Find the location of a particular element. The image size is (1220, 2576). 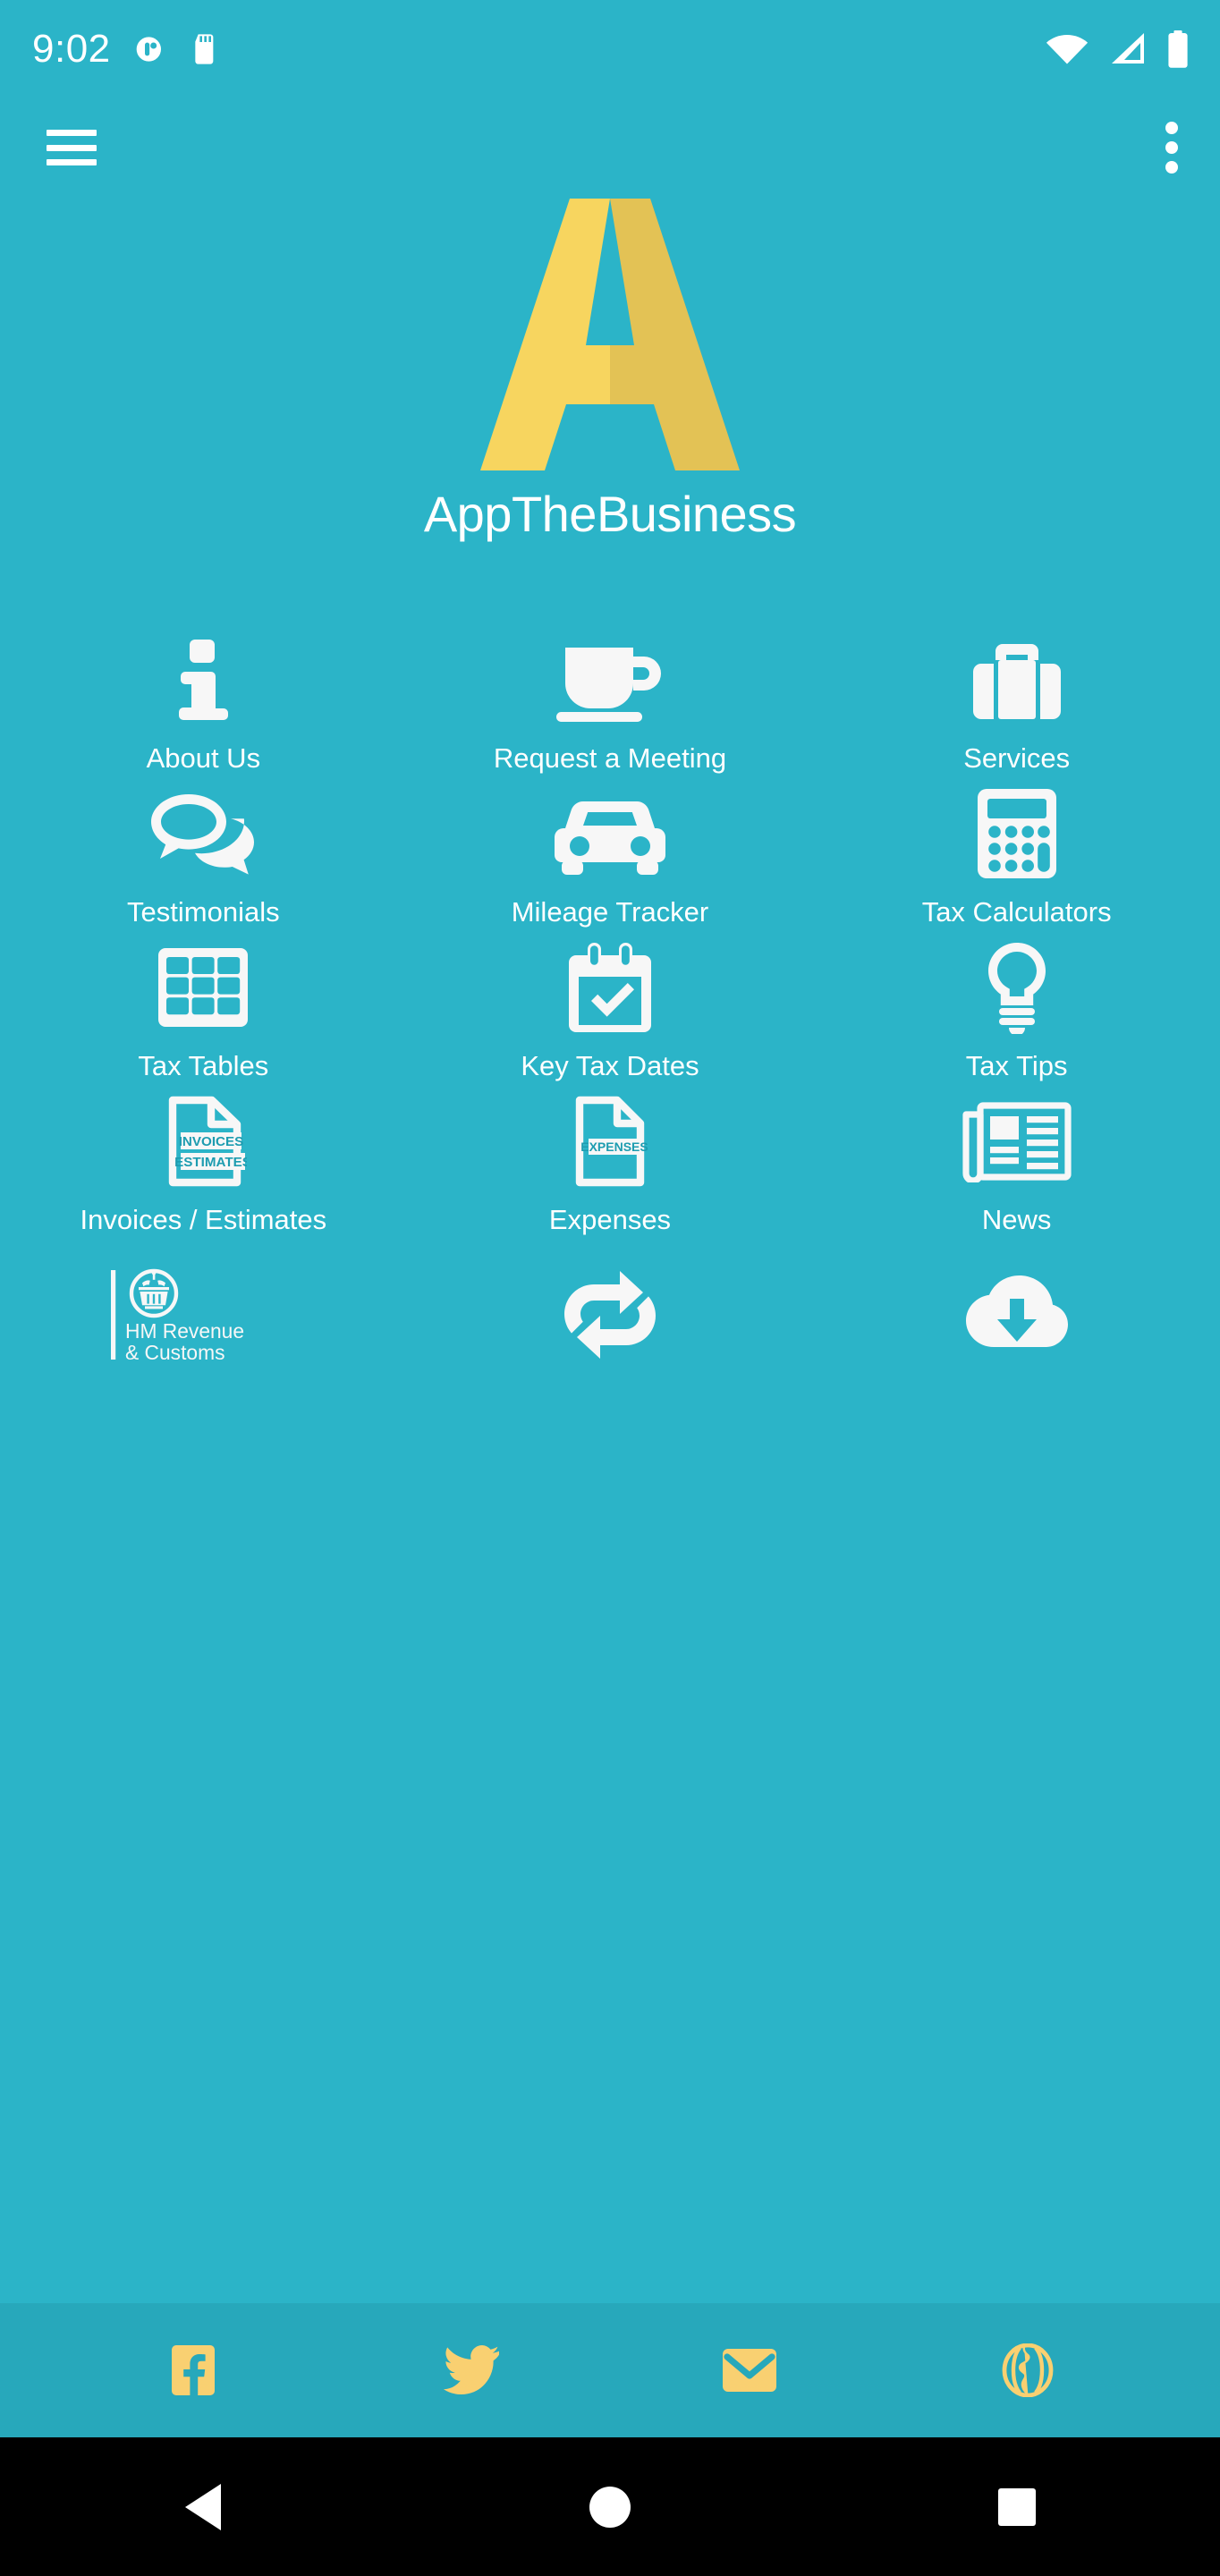

document-expenses-icon: EXPENSES is located at coordinates (610, 1141).